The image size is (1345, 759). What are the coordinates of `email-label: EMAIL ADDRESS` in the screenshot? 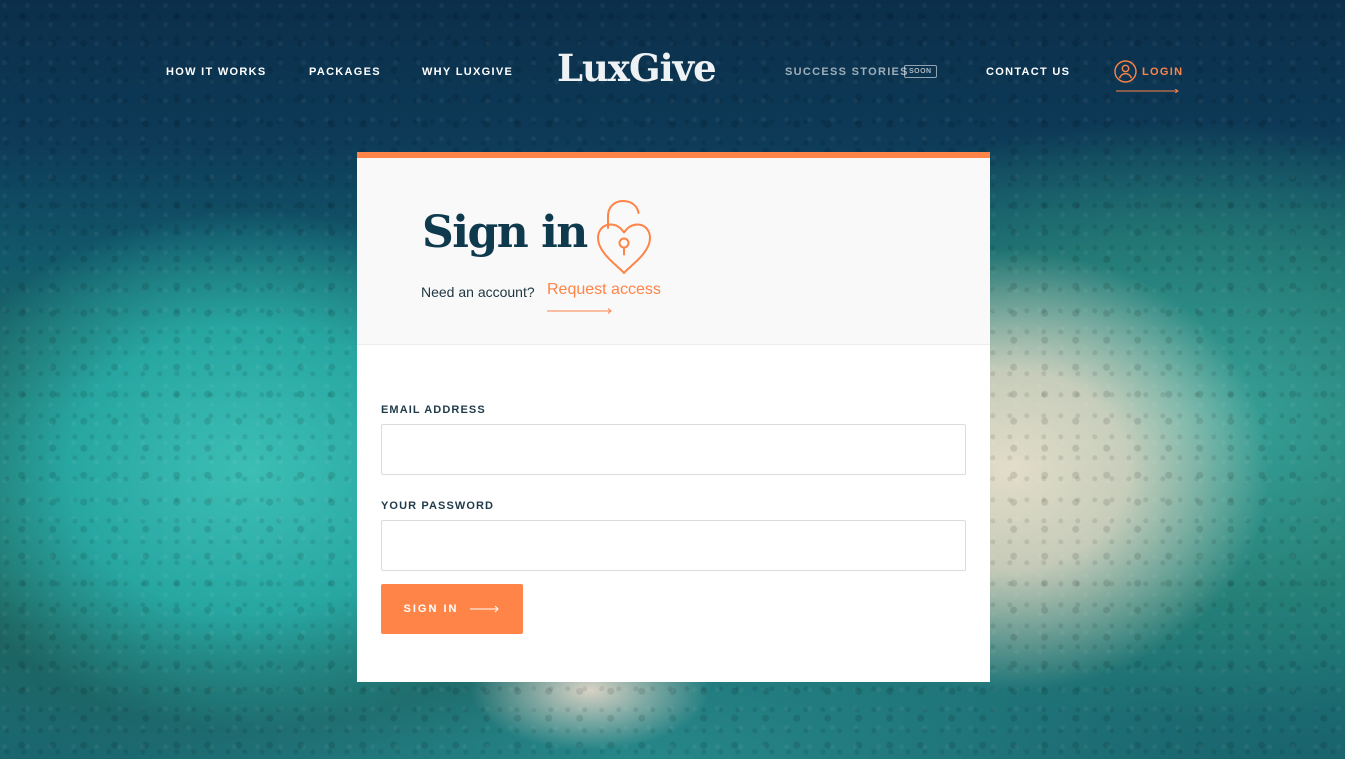 It's located at (433, 410).